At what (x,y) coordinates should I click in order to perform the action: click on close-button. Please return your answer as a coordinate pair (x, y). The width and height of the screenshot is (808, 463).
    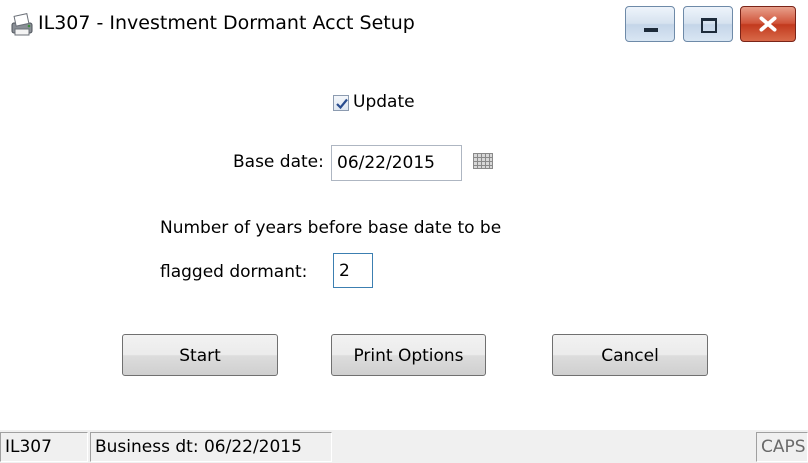
    Looking at the image, I should click on (768, 24).